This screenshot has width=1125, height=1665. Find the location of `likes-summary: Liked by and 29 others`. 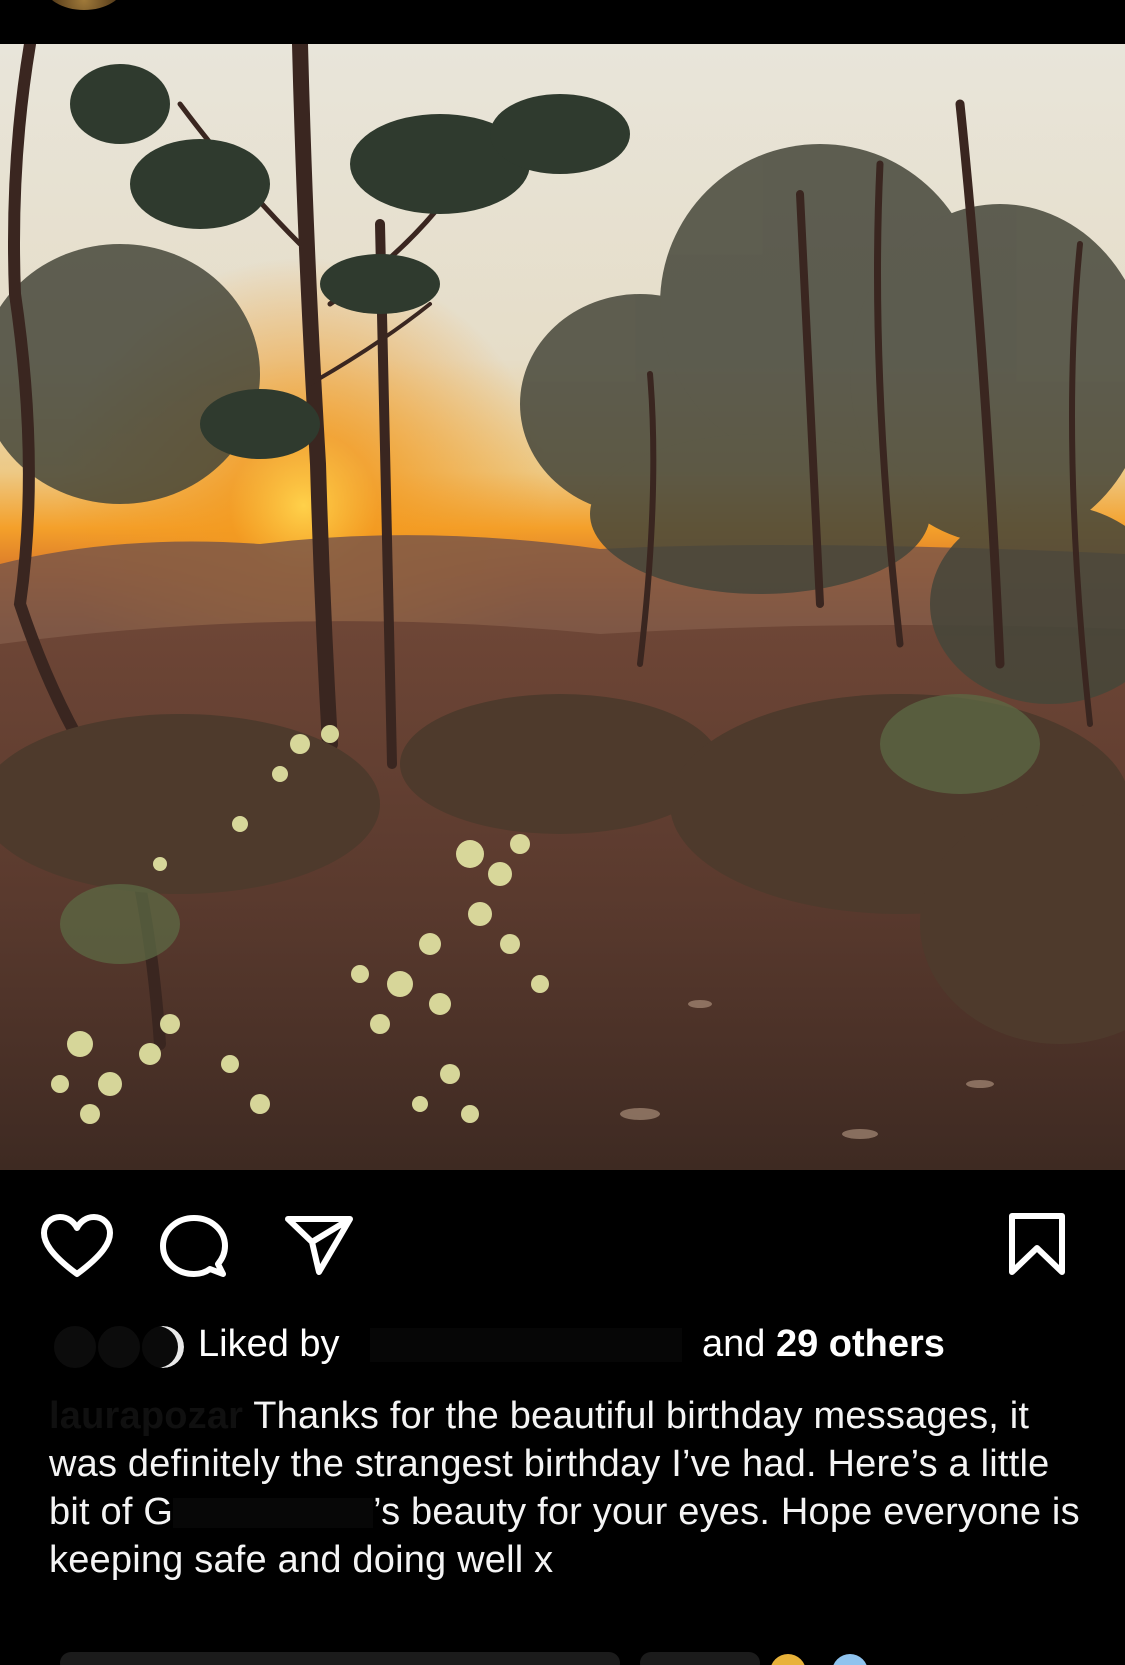

likes-summary: Liked by and 29 others is located at coordinates (562, 1344).